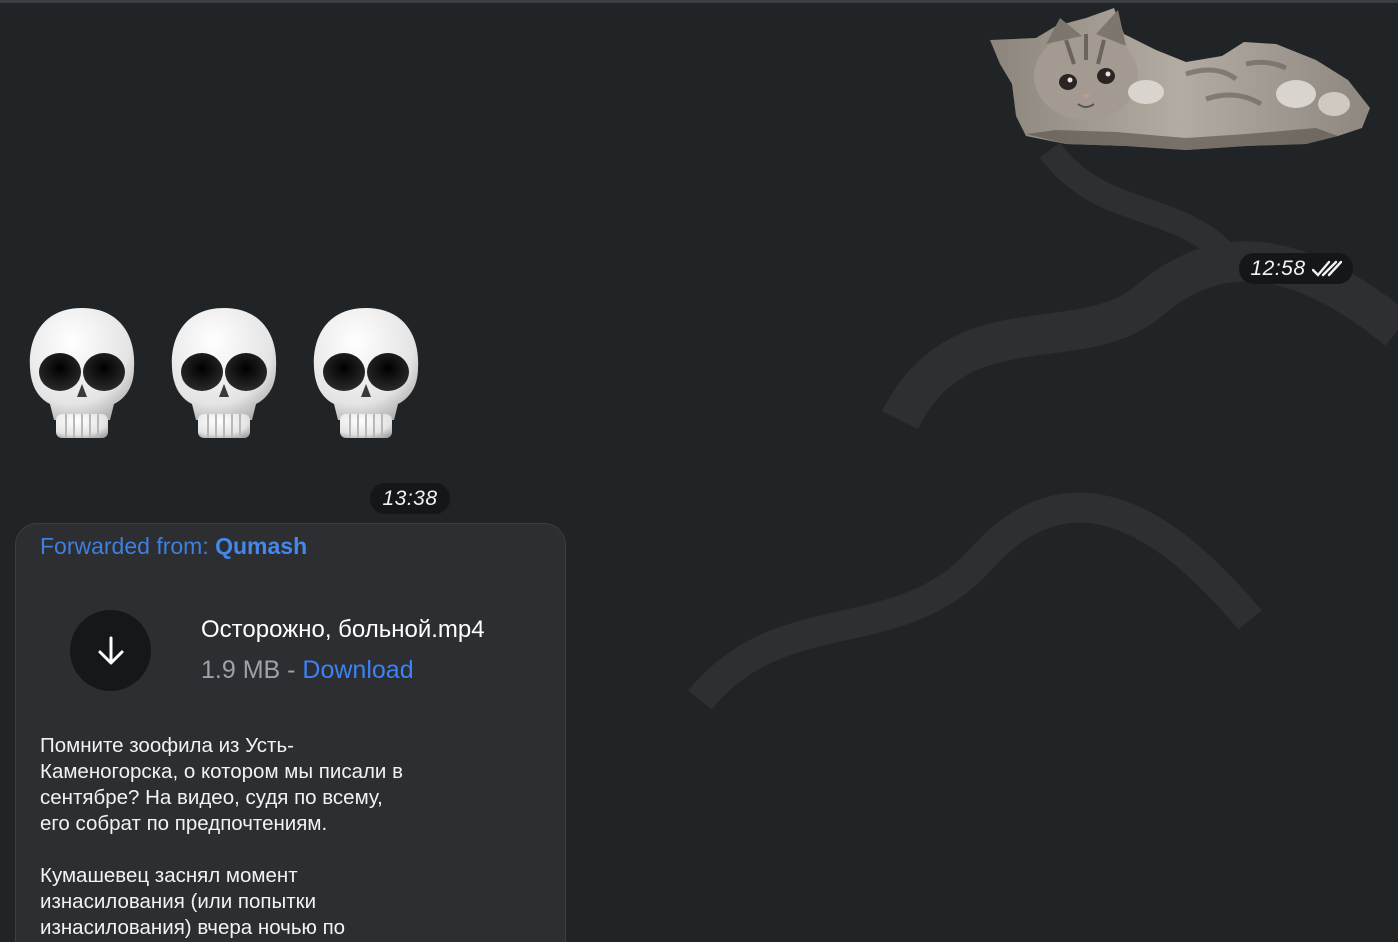 Image resolution: width=1398 pixels, height=942 pixels. I want to click on emoji-message, so click(224, 372).